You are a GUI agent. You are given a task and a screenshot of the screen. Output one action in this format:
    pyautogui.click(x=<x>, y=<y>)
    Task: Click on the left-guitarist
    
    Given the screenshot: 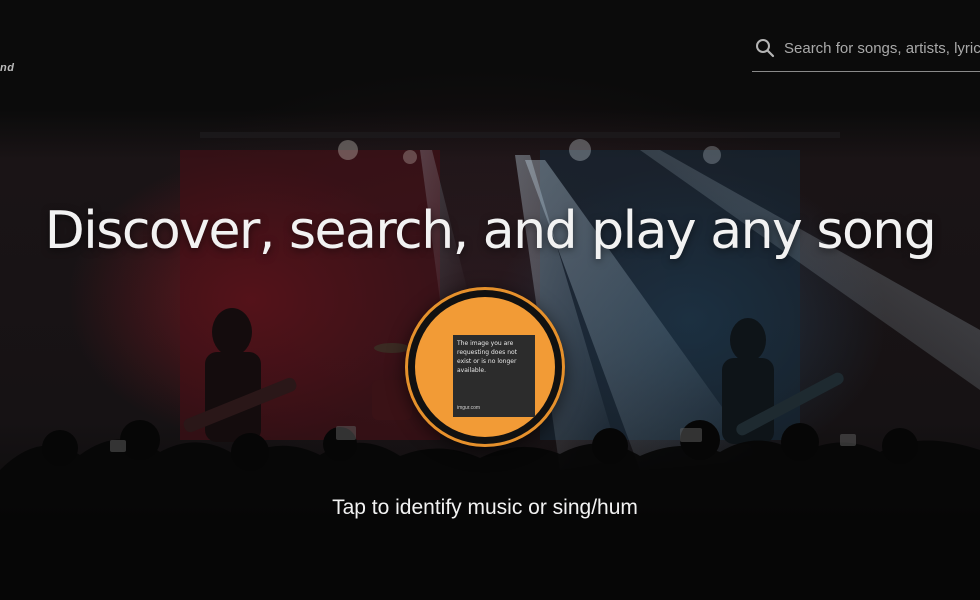 What is the action you would take?
    pyautogui.click(x=240, y=375)
    